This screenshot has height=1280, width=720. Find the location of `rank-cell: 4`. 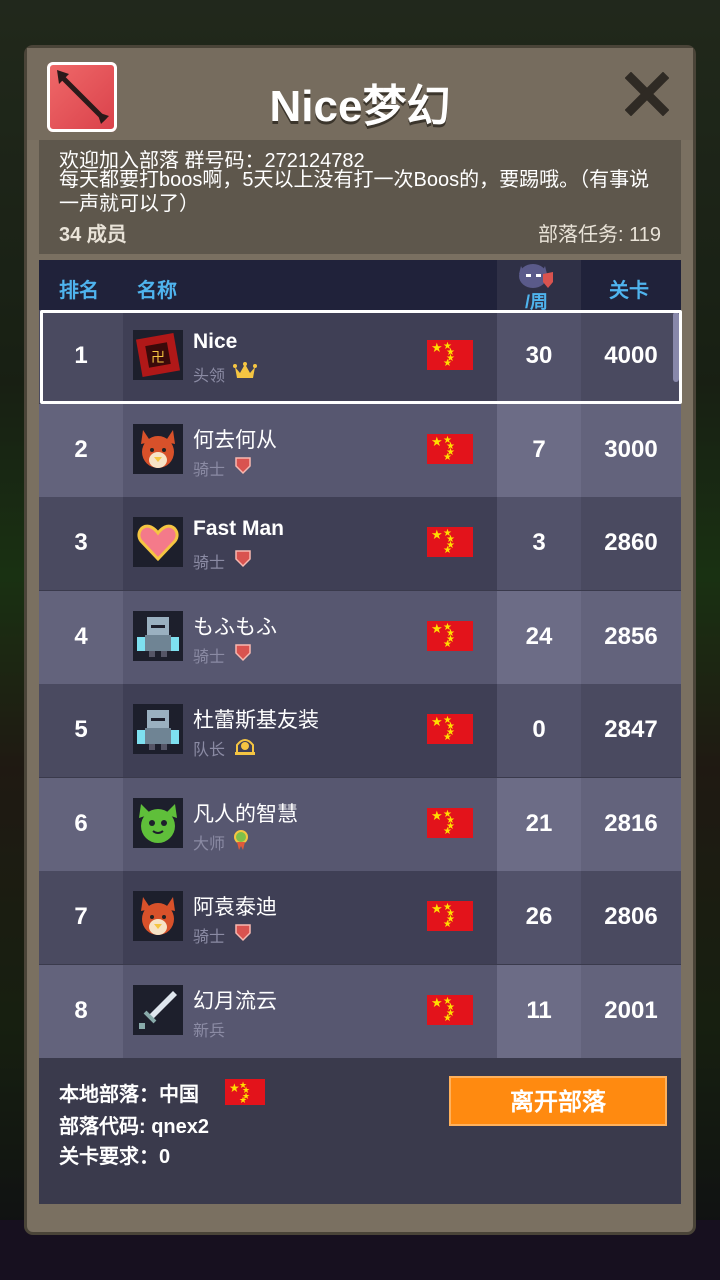

rank-cell: 4 is located at coordinates (81, 637).